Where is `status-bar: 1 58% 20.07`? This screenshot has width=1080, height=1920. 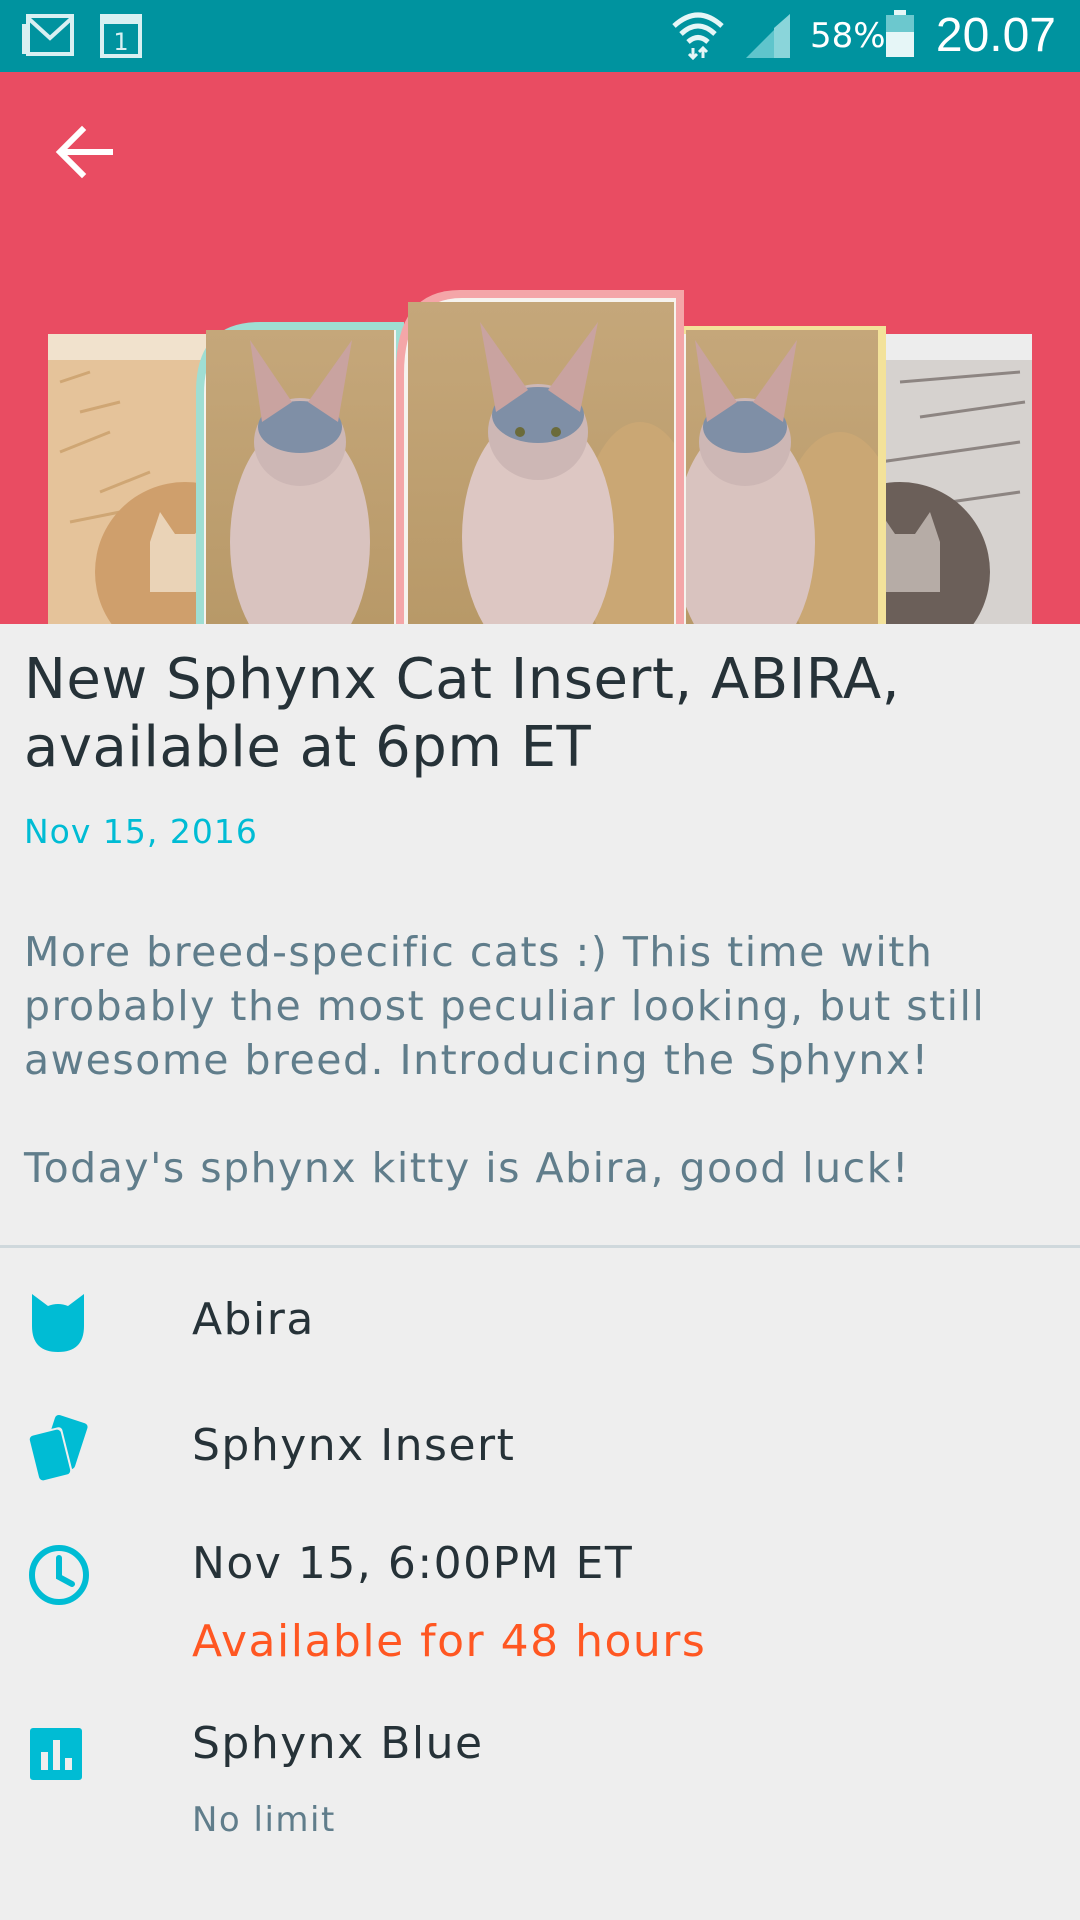 status-bar: 1 58% 20.07 is located at coordinates (540, 36).